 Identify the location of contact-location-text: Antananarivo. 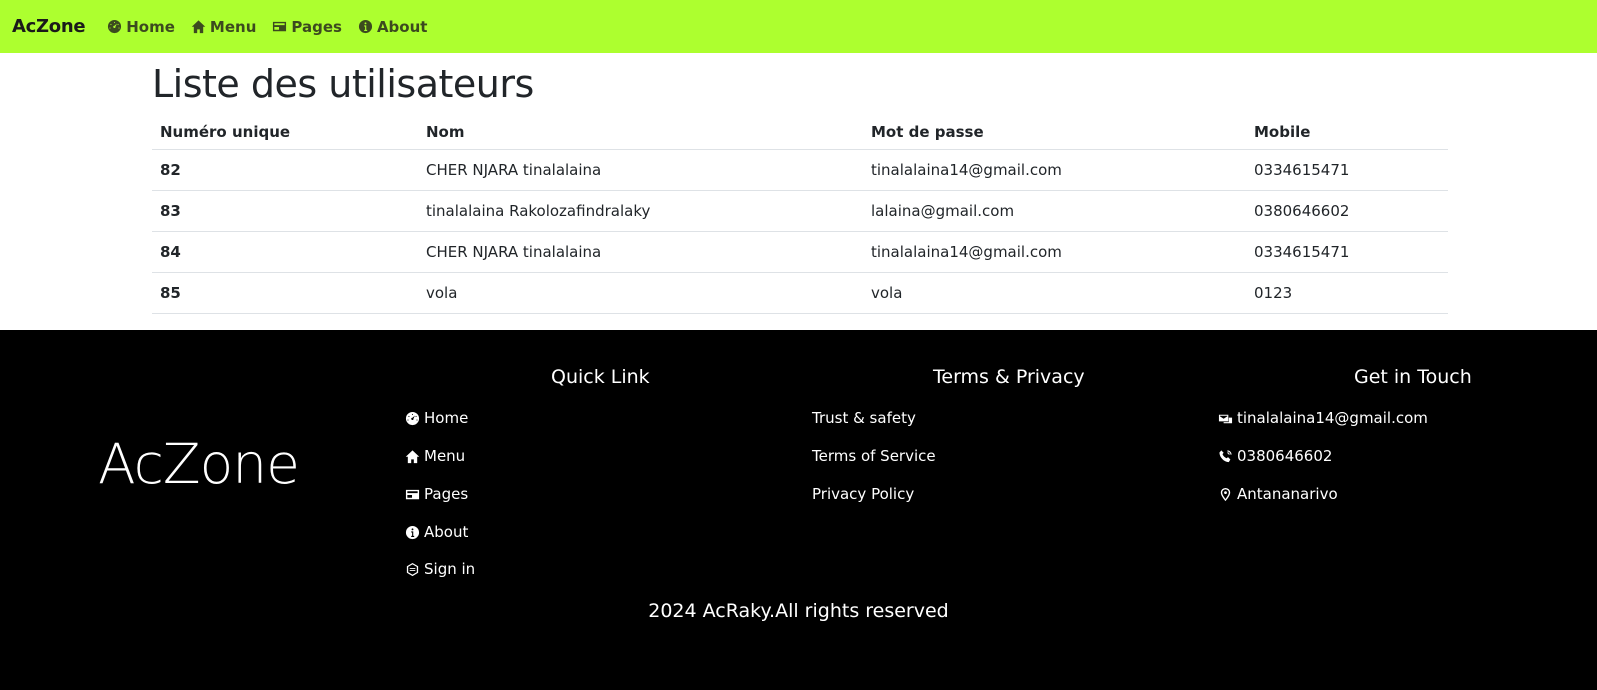
(1287, 494).